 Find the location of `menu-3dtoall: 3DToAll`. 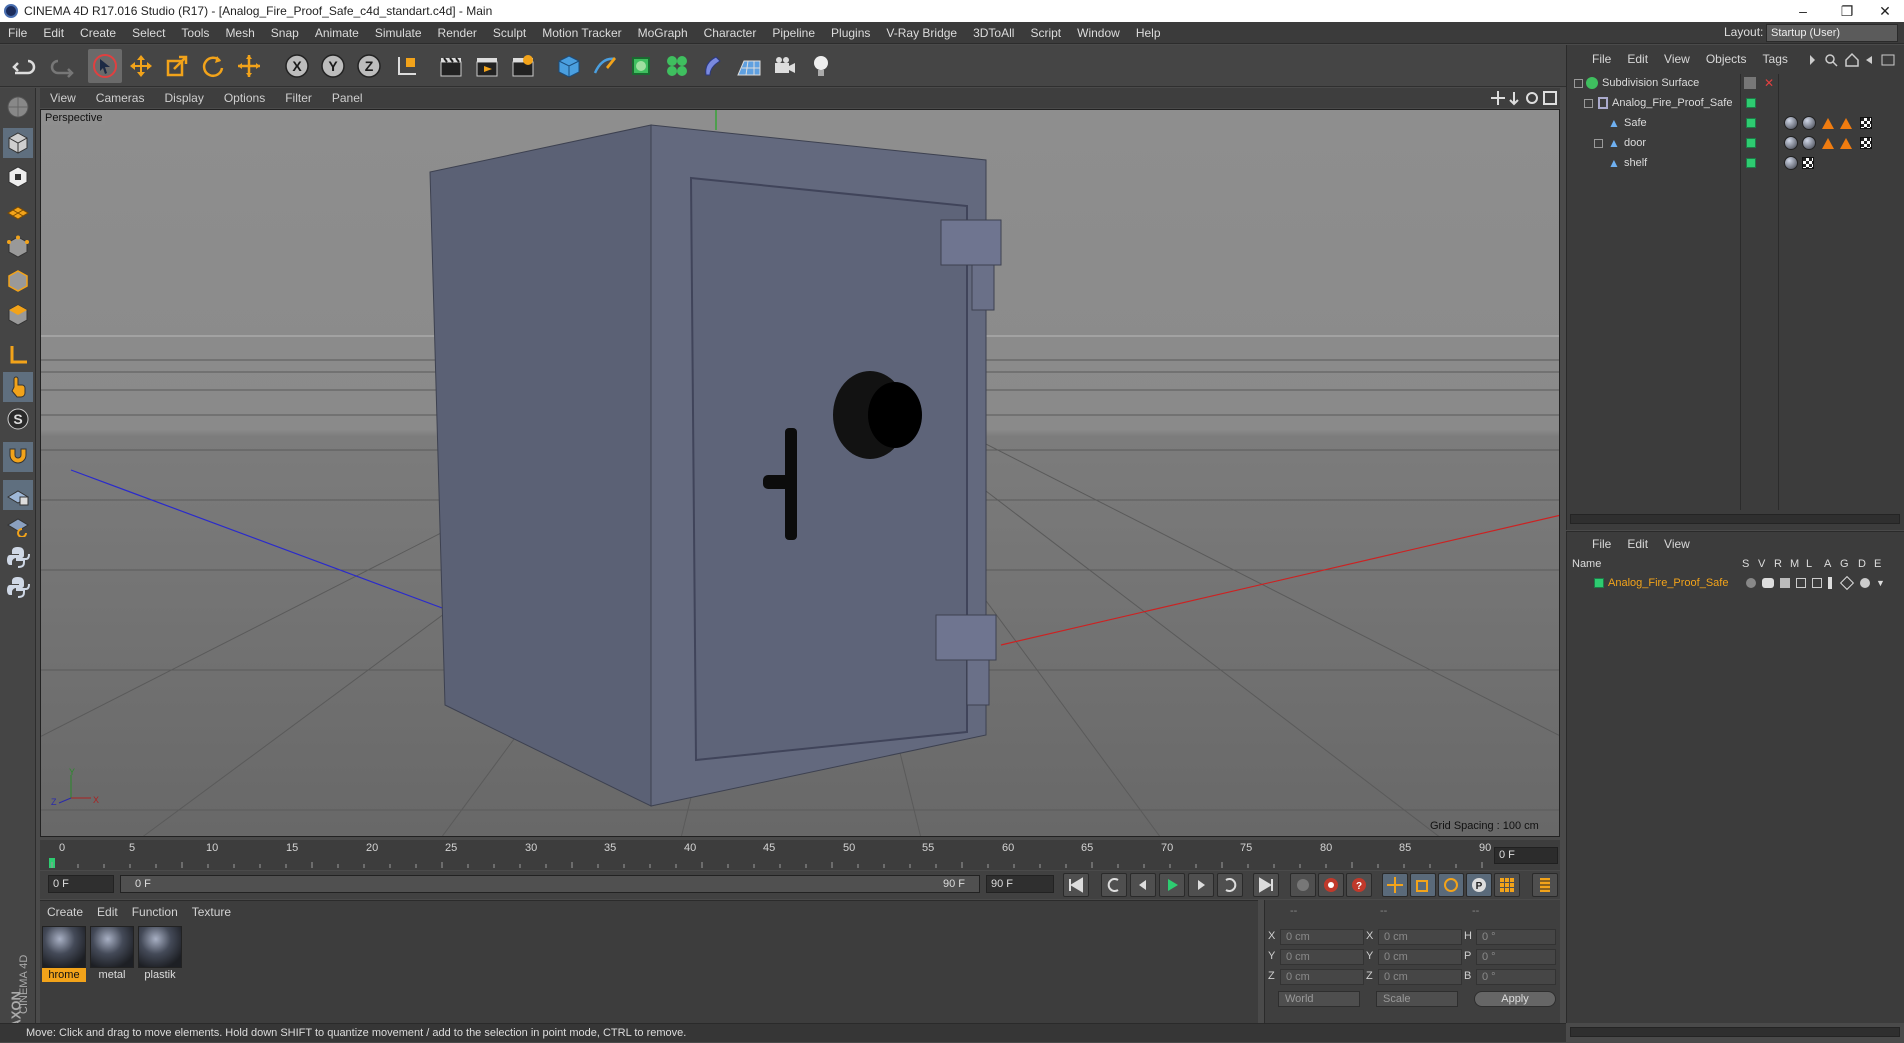

menu-3dtoall: 3DToAll is located at coordinates (993, 33).